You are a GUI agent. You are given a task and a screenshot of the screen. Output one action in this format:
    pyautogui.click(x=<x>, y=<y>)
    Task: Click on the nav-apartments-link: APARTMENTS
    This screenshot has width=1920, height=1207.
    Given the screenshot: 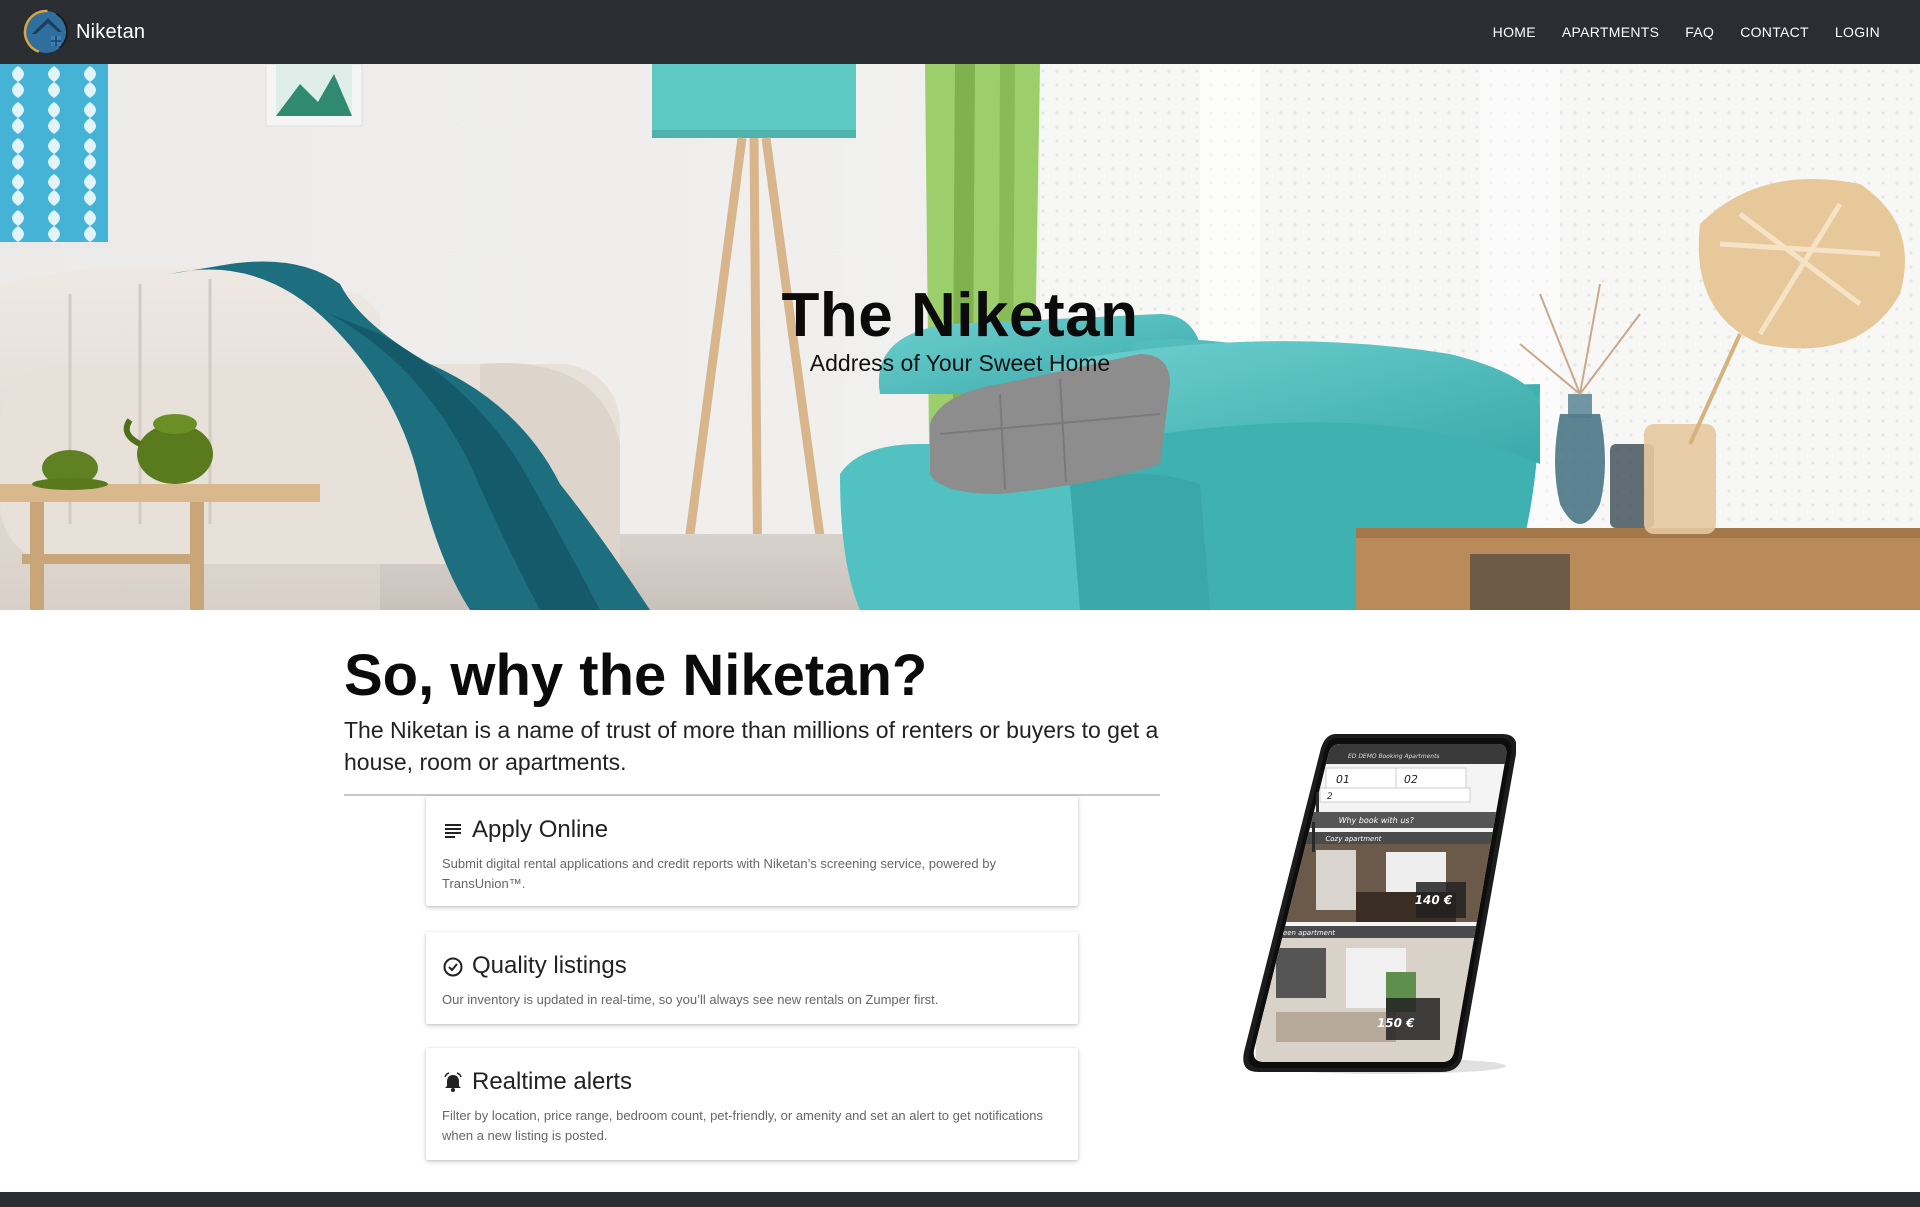 What is the action you would take?
    pyautogui.click(x=1610, y=32)
    